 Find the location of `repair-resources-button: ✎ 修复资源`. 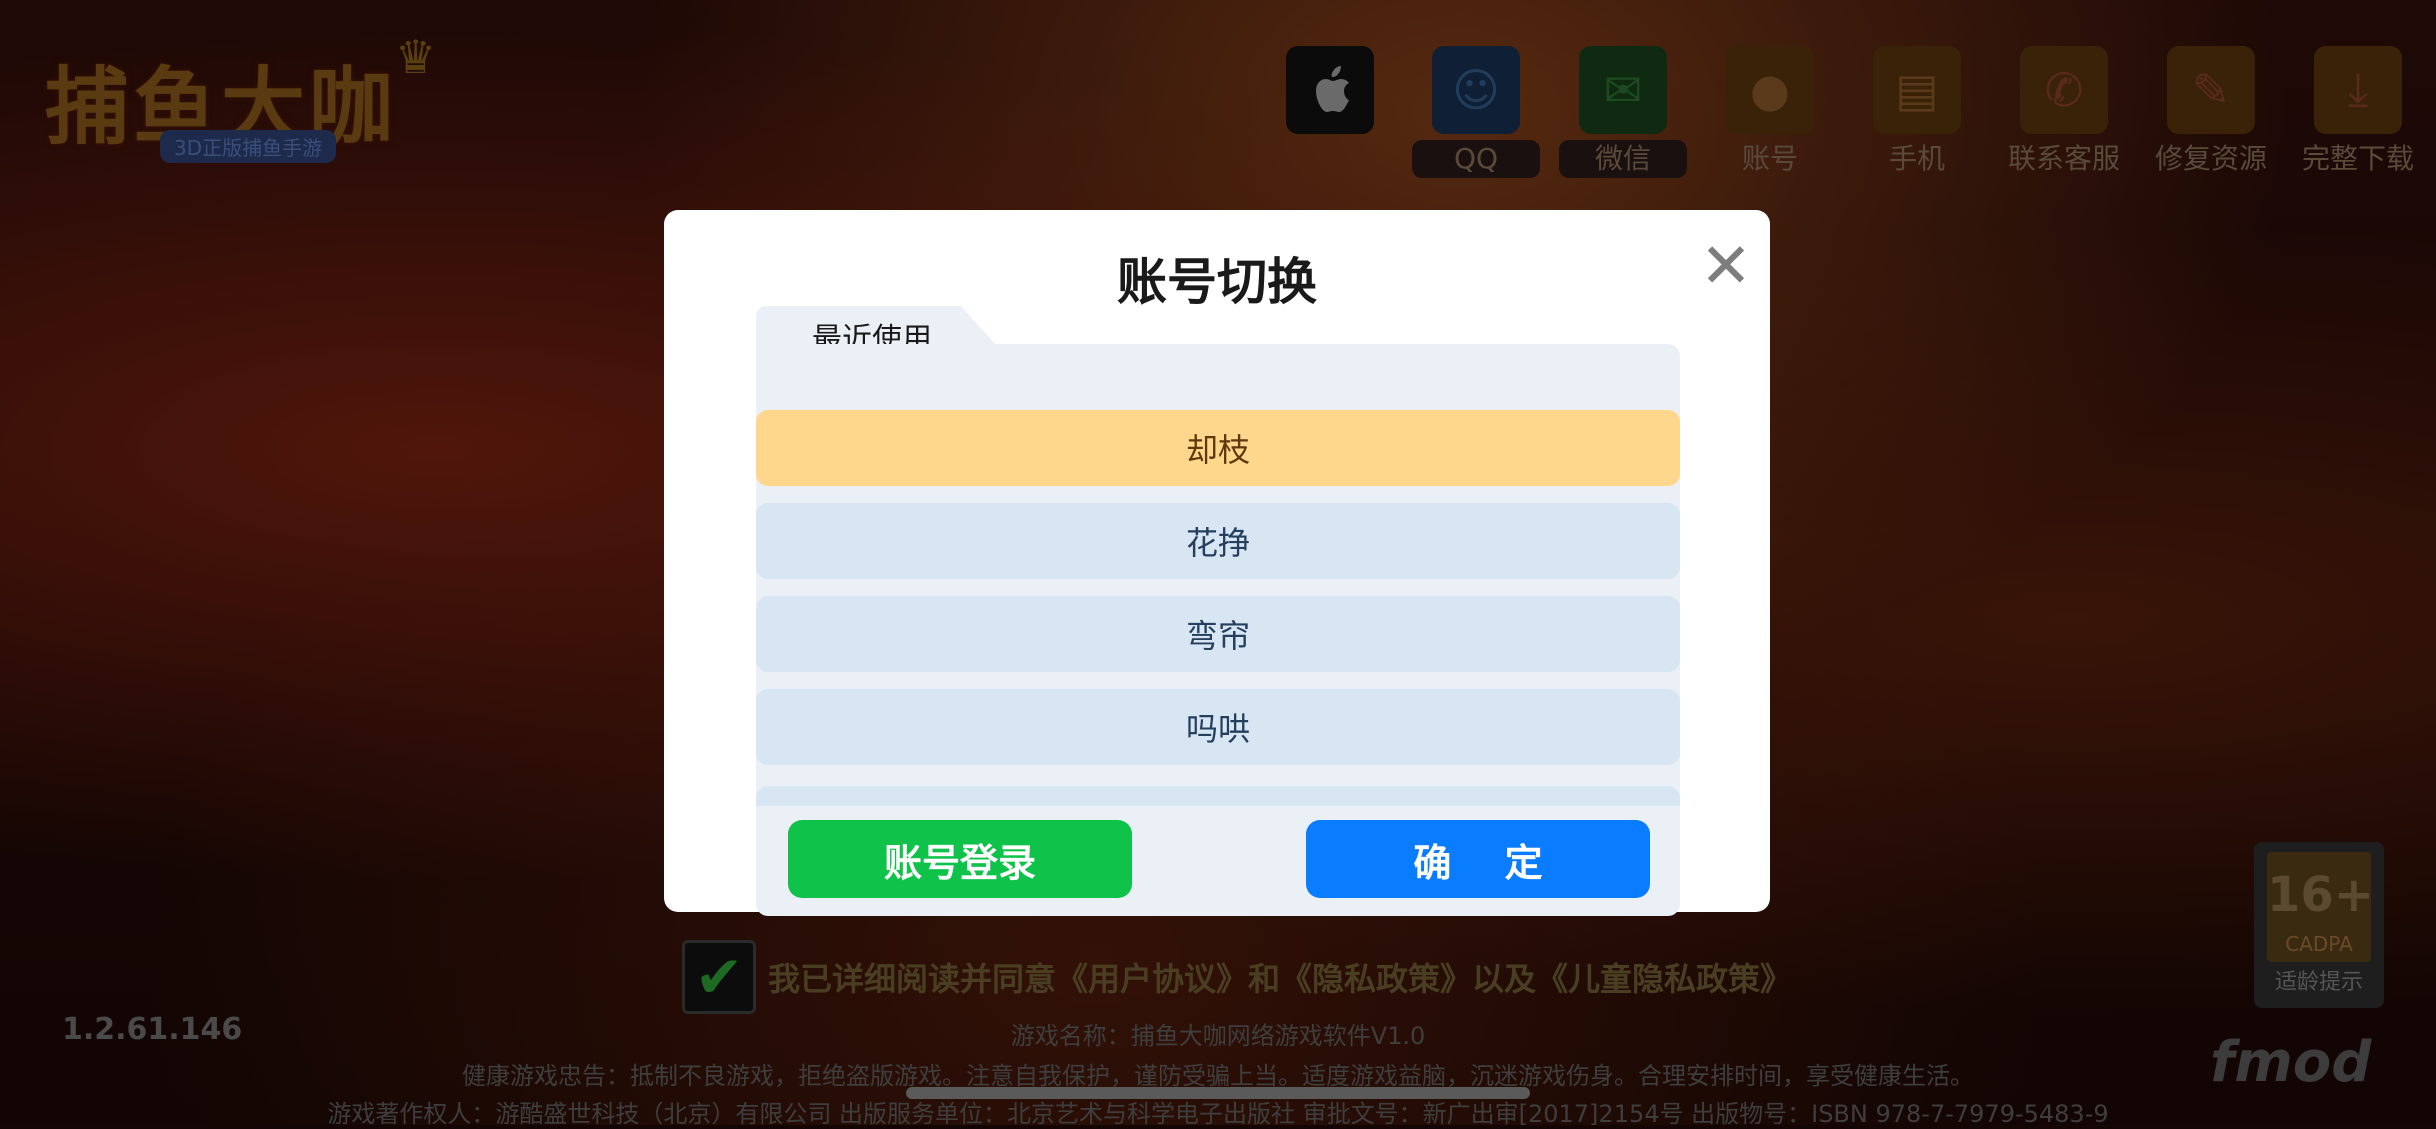

repair-resources-button: ✎ 修复资源 is located at coordinates (2211, 112).